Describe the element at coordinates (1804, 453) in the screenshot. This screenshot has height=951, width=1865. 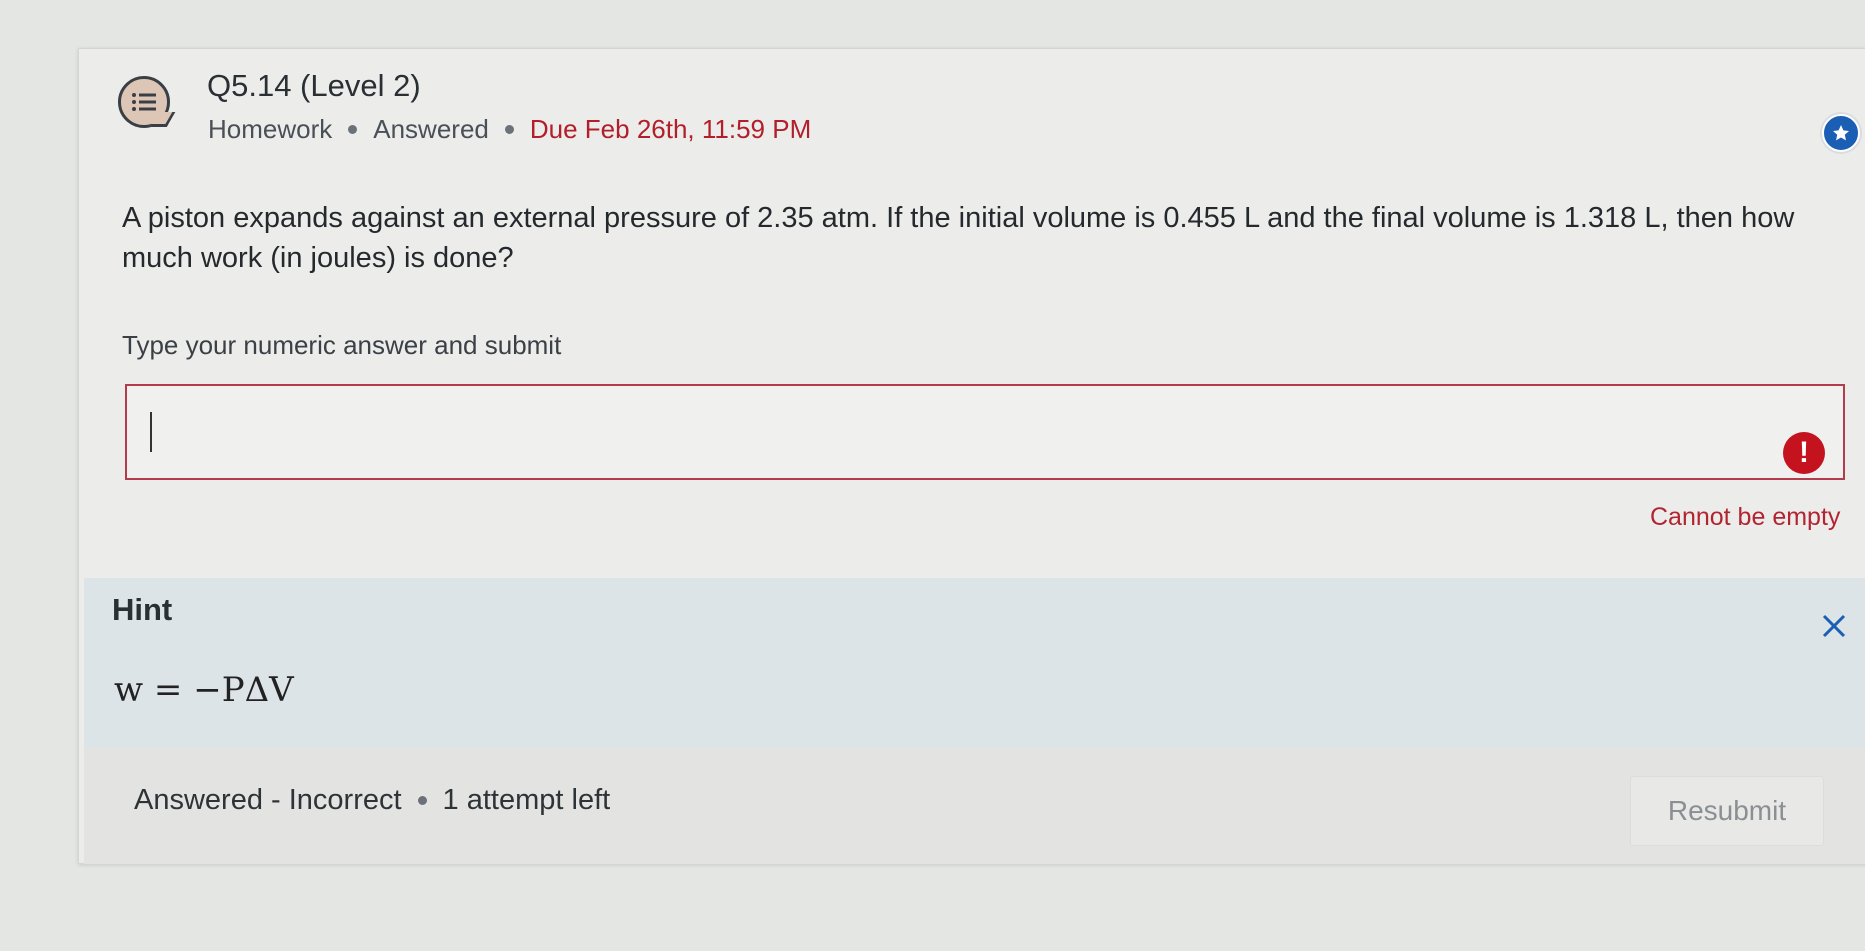
I see `error-exclamation-icon: !` at that location.